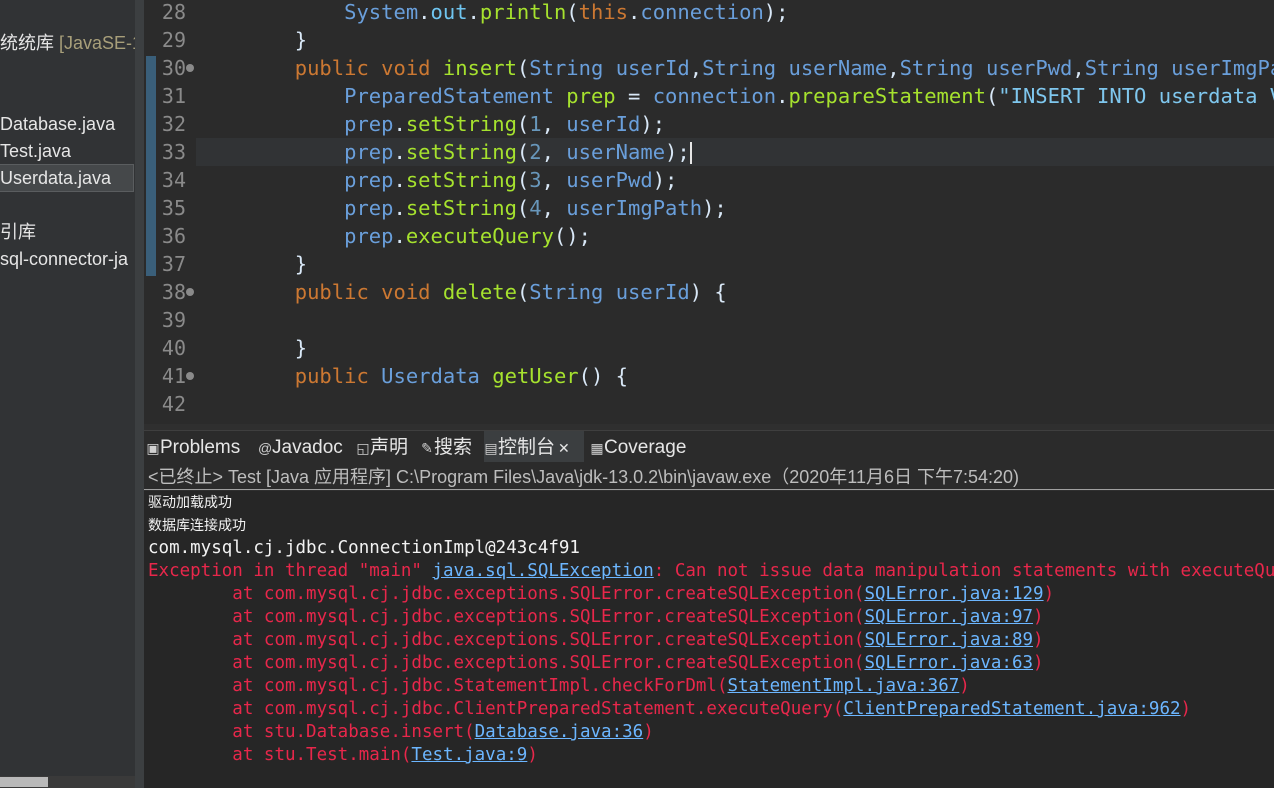 The height and width of the screenshot is (788, 1274). Describe the element at coordinates (634, 96) in the screenshot. I see `code-token: =` at that location.